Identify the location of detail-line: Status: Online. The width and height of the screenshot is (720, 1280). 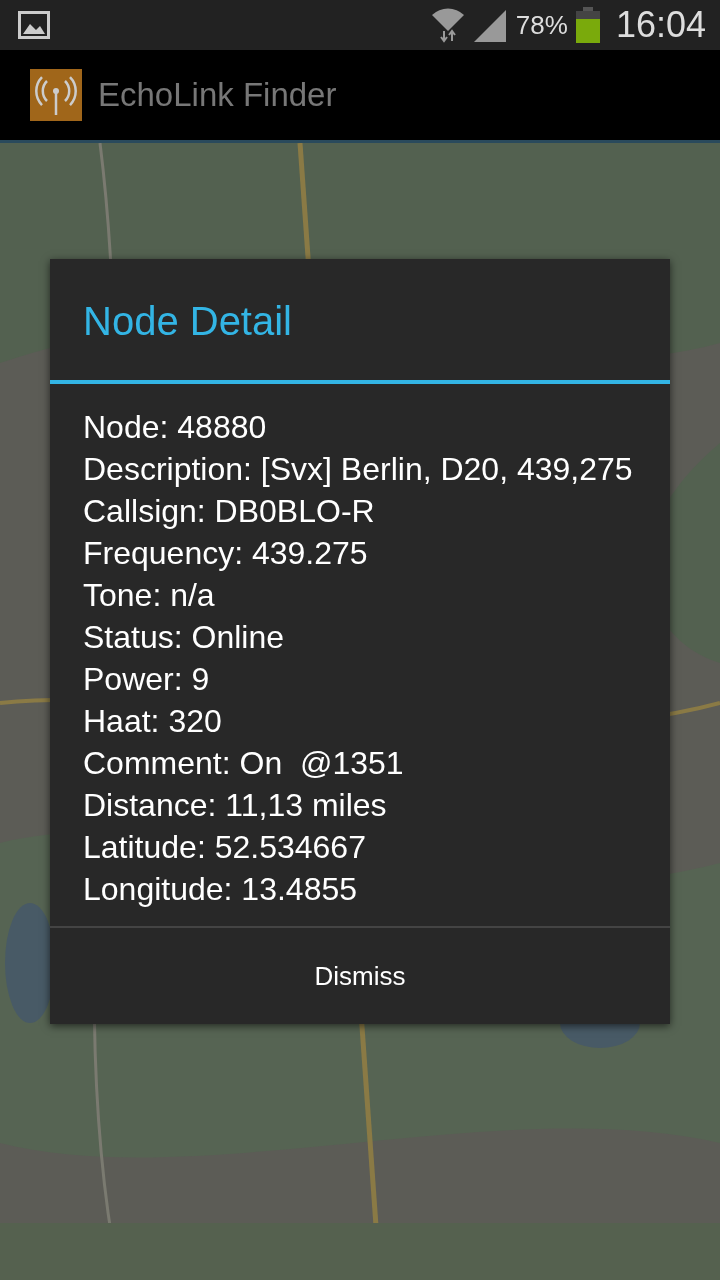
(184, 637).